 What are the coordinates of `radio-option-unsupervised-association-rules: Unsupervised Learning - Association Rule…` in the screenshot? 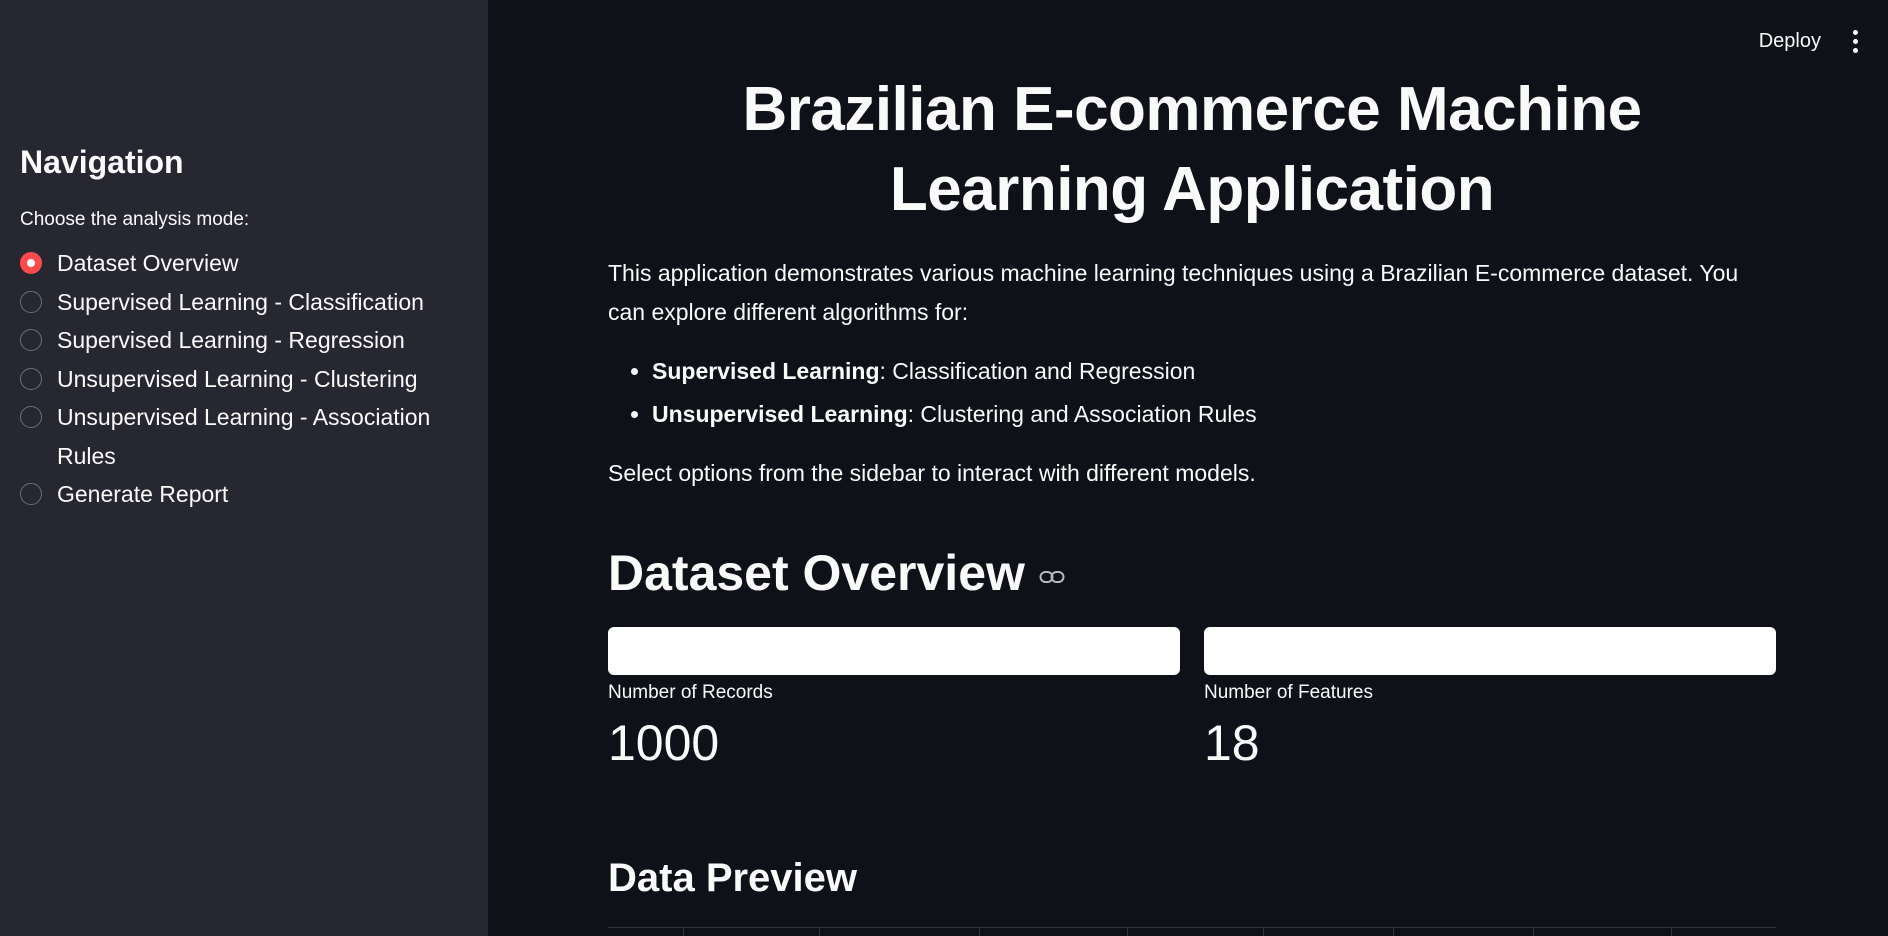 It's located at (244, 436).